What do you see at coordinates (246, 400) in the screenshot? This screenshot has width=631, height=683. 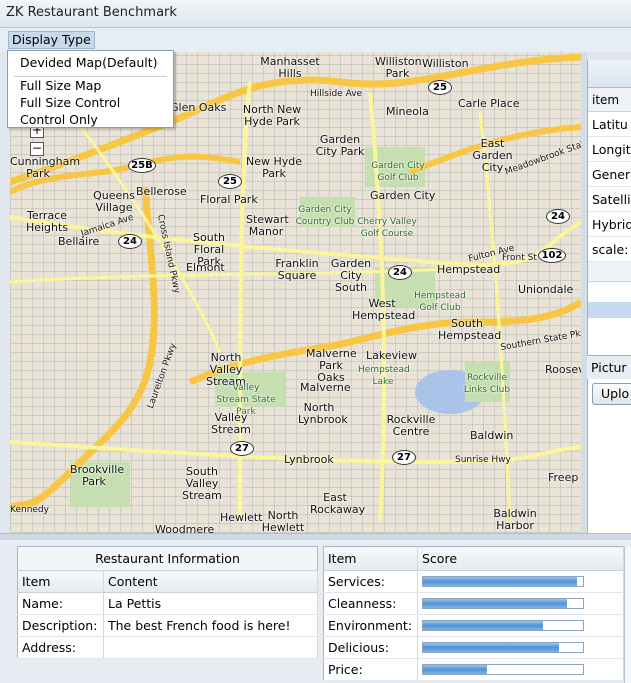 I see `park-label: Valley Stream State Park` at bounding box center [246, 400].